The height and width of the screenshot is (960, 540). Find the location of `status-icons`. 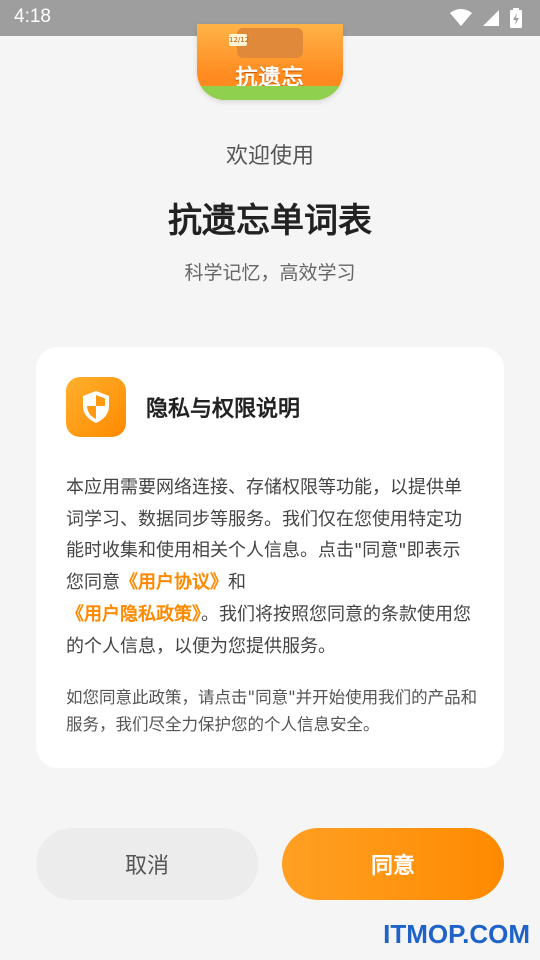

status-icons is located at coordinates (486, 18).